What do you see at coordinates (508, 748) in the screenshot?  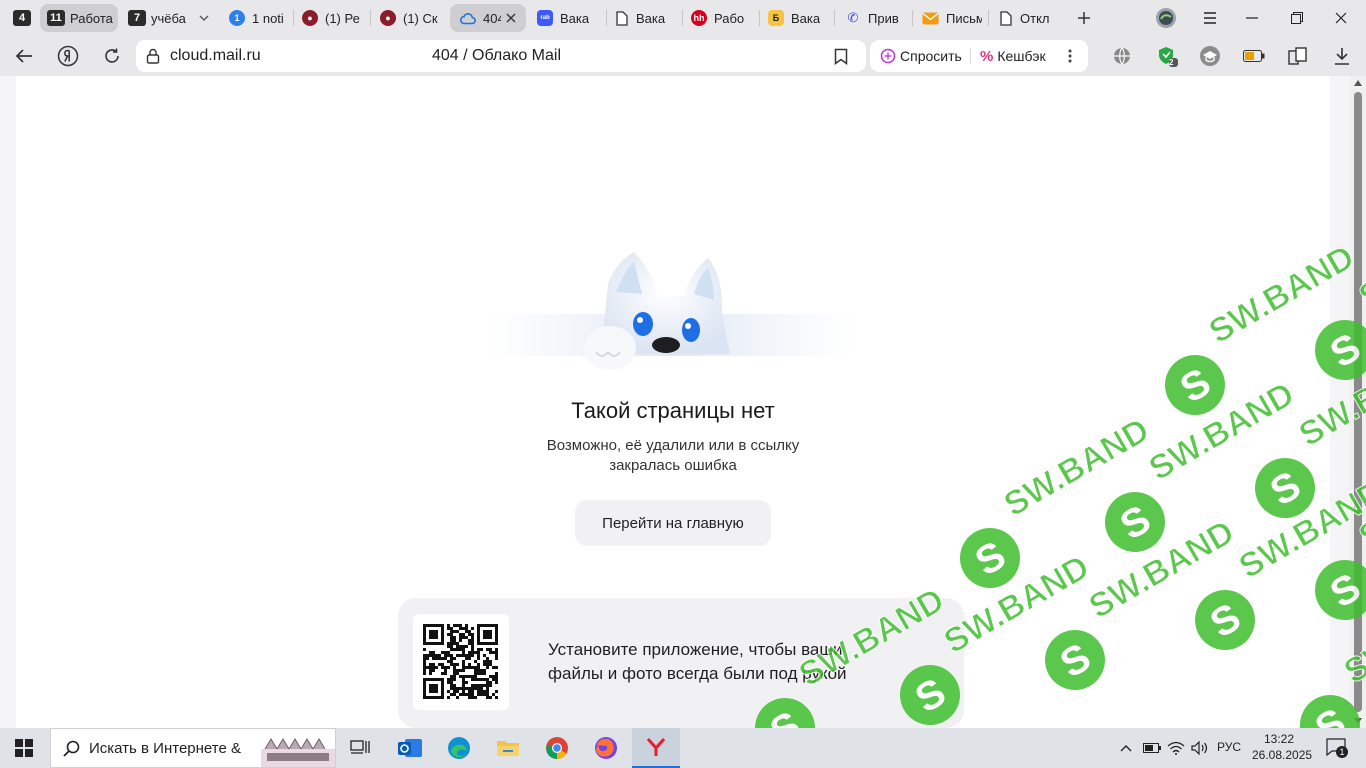 I see `file-explorer-icon` at bounding box center [508, 748].